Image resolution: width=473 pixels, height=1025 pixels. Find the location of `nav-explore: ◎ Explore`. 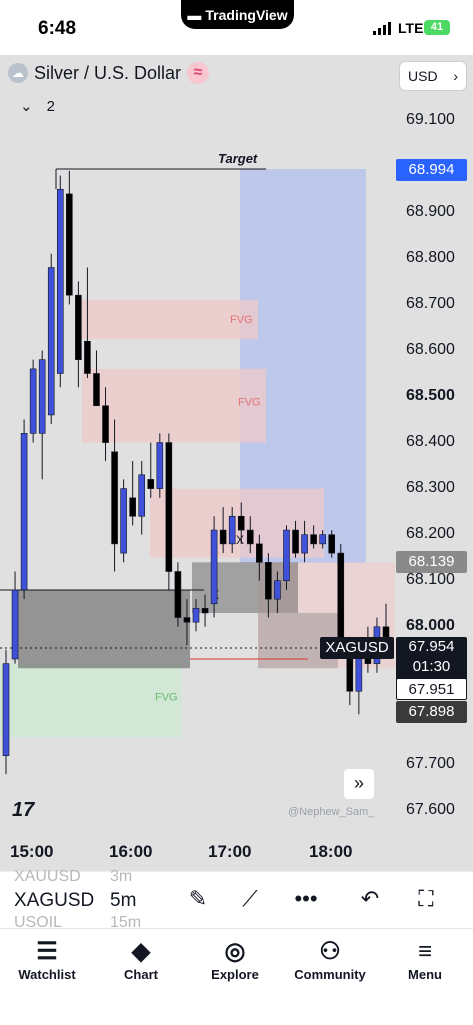

nav-explore: ◎ Explore is located at coordinates (235, 959).